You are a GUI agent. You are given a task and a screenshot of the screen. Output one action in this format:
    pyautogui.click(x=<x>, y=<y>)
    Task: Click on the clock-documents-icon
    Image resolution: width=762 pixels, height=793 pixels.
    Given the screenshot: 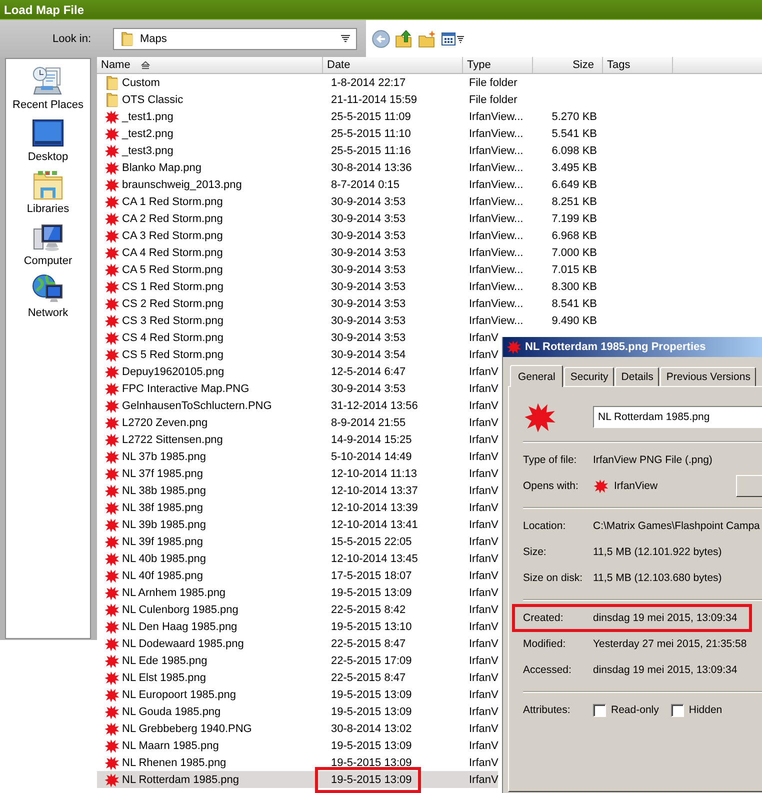 What is the action you would take?
    pyautogui.click(x=48, y=81)
    